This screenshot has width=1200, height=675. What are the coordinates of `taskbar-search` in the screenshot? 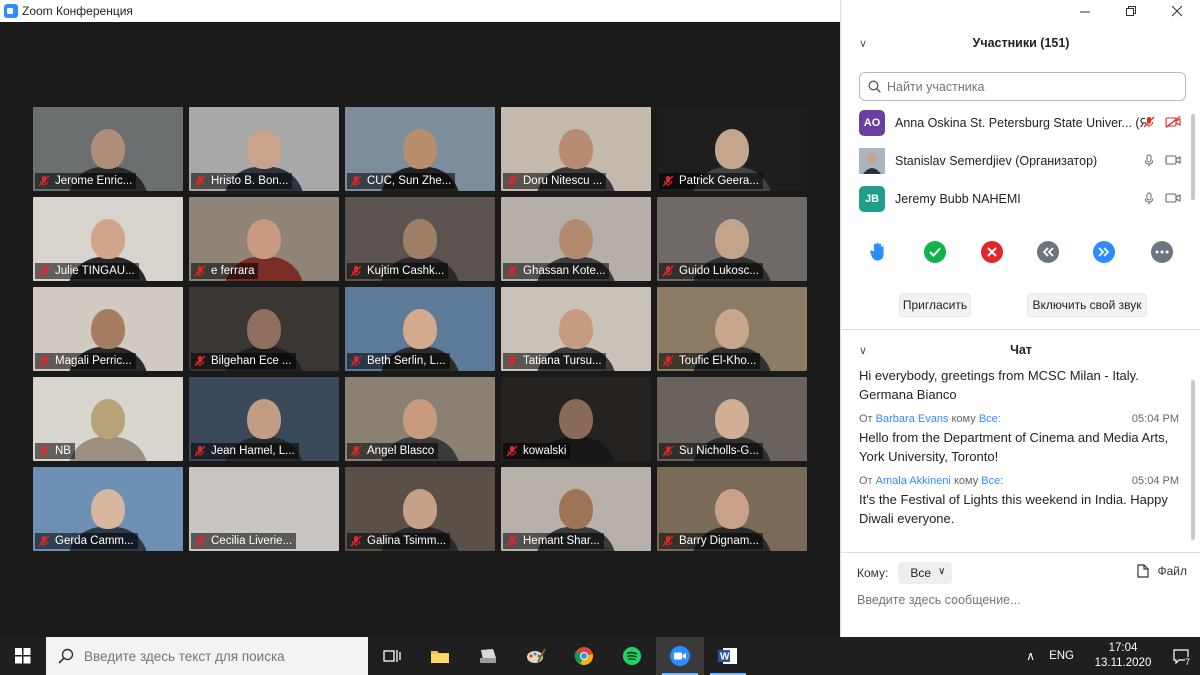 It's located at (207, 656).